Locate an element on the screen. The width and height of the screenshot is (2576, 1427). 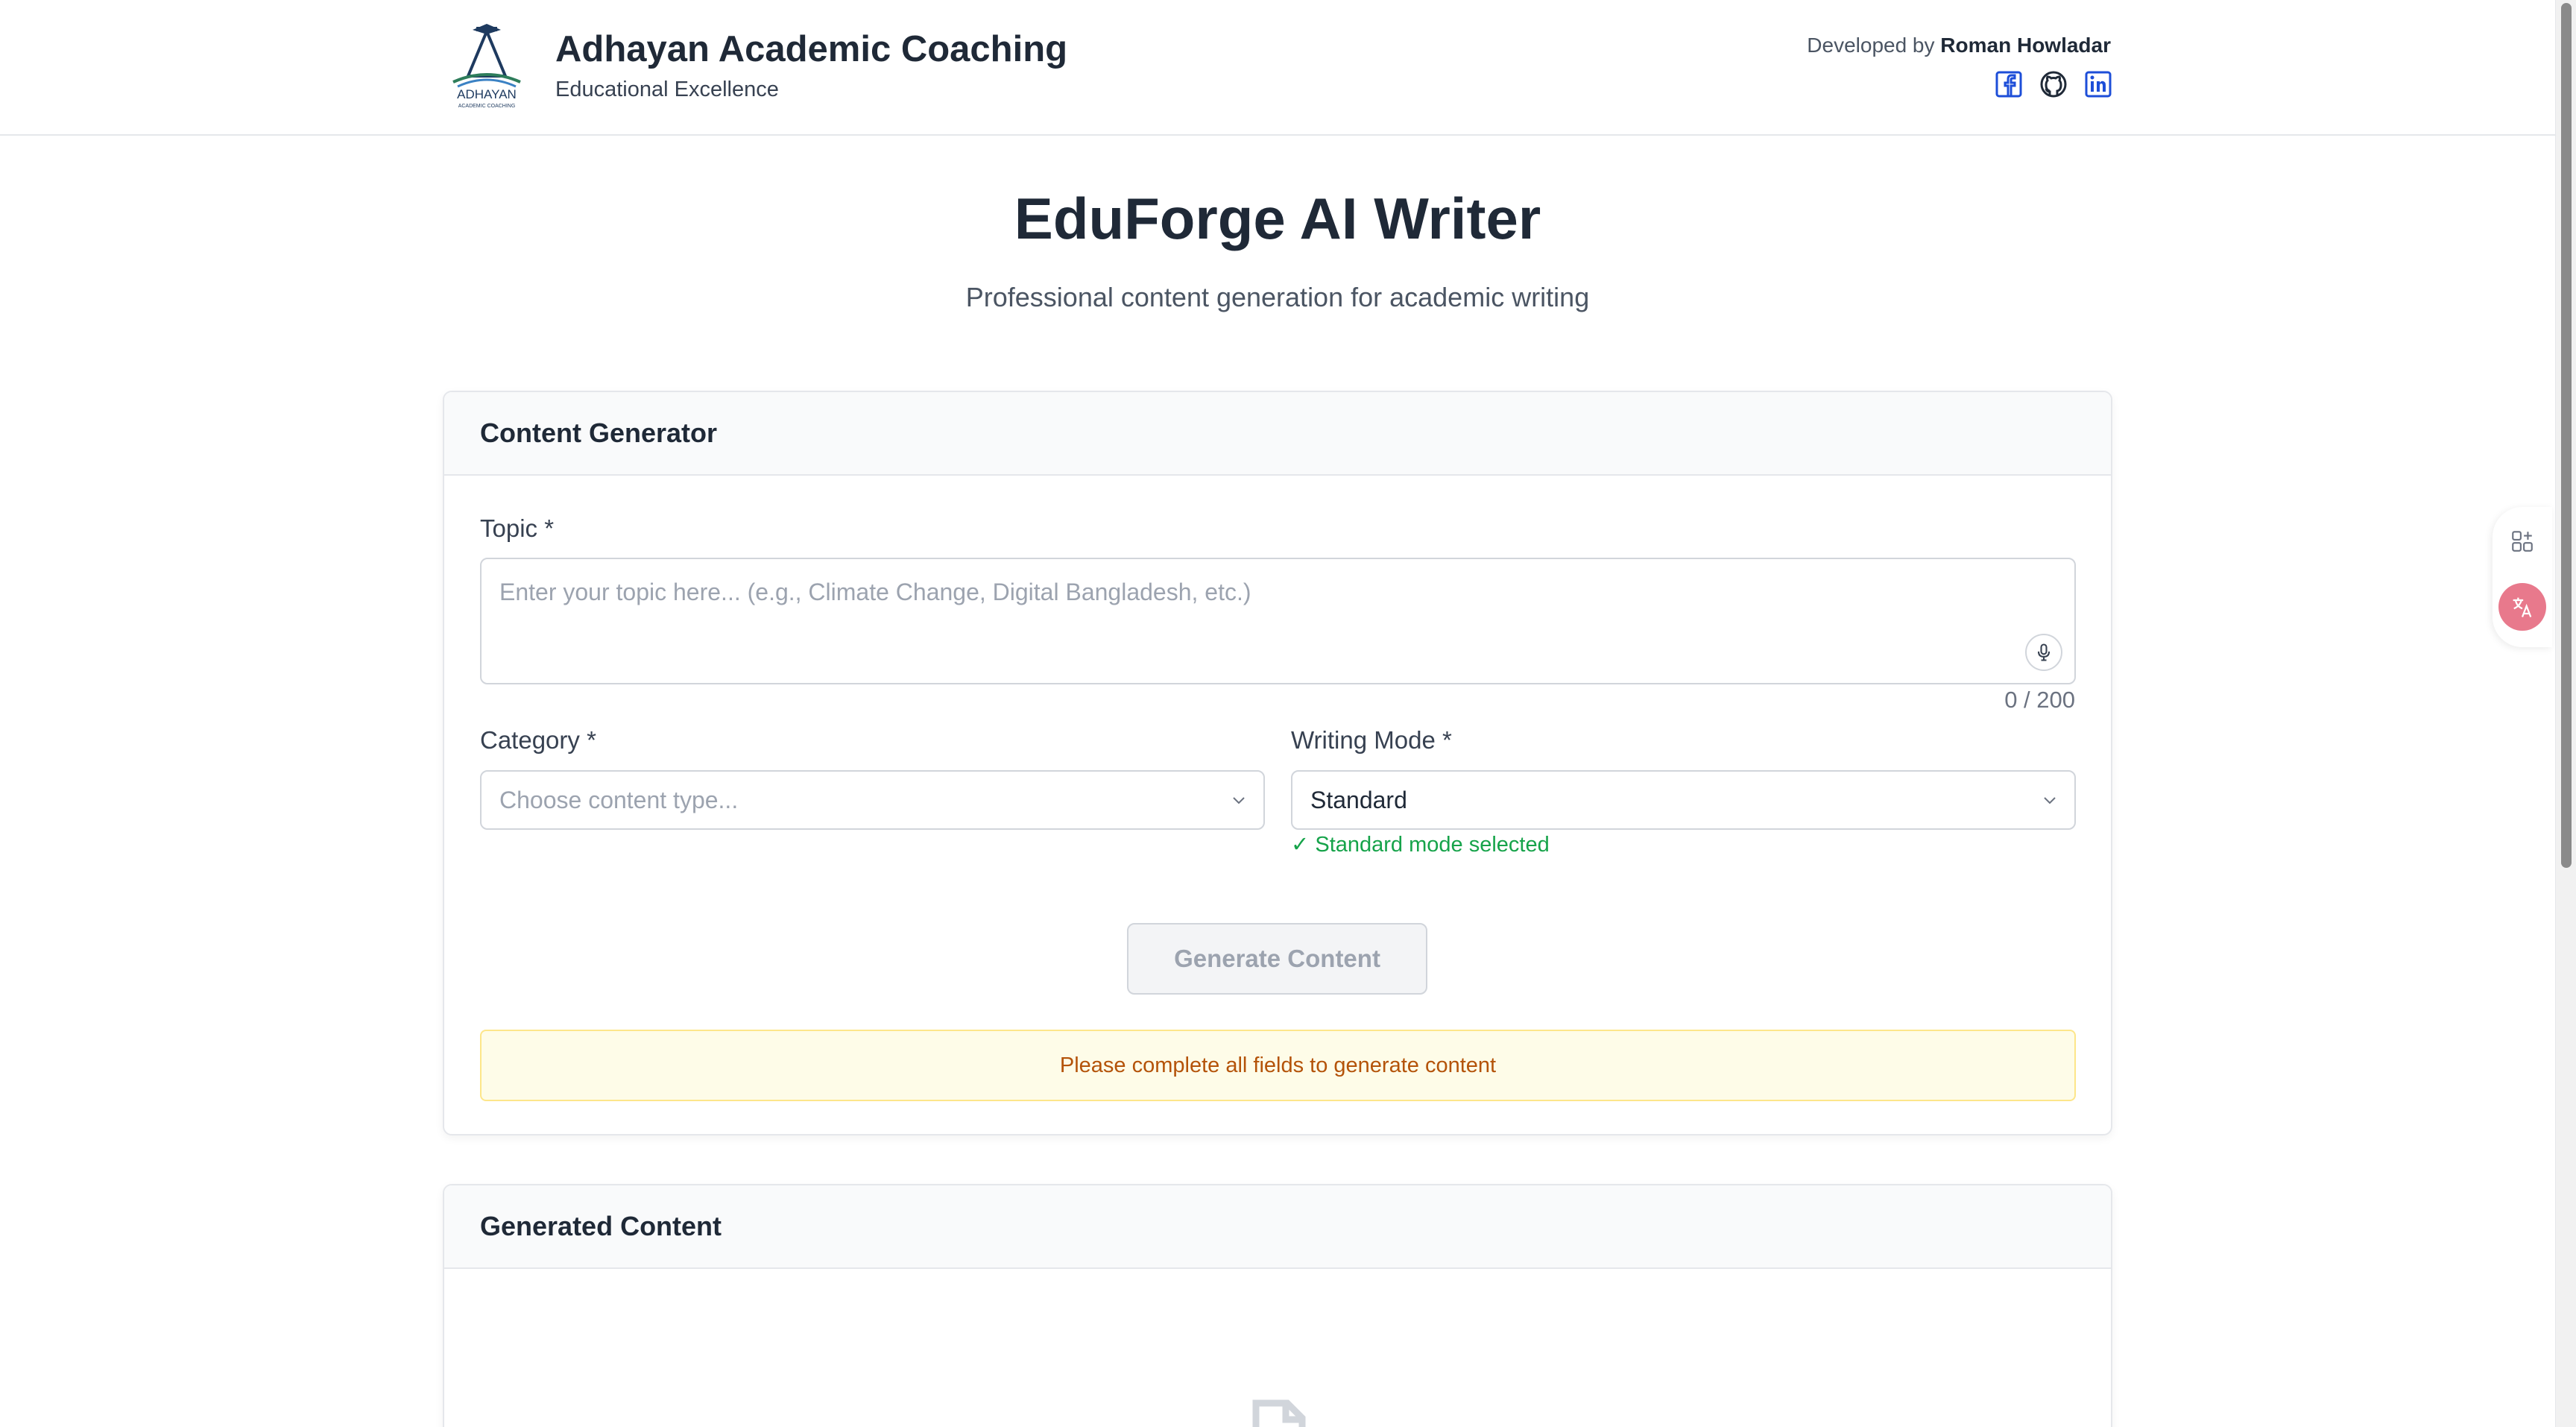
floating-toolbar is located at coordinates (2522, 577).